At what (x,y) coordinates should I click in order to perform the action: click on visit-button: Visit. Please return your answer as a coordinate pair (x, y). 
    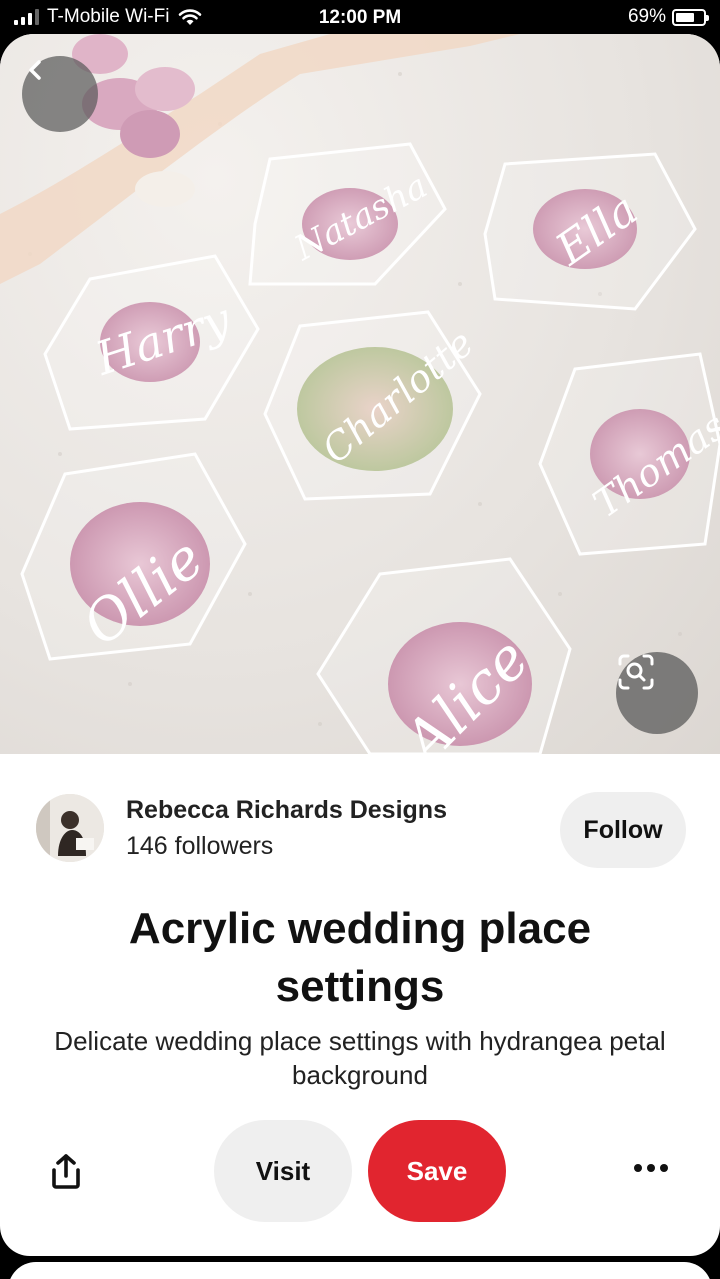
    Looking at the image, I should click on (283, 1171).